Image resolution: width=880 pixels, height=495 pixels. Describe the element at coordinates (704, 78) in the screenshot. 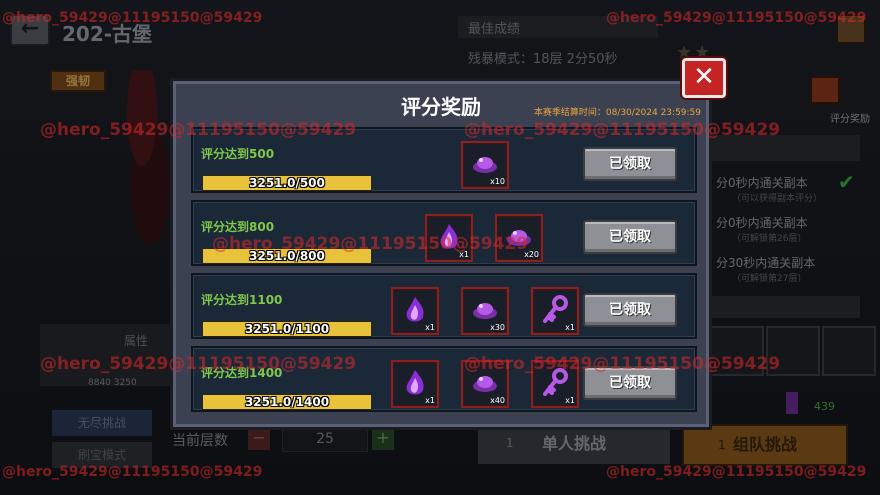

I see `close-icon: ✕` at that location.